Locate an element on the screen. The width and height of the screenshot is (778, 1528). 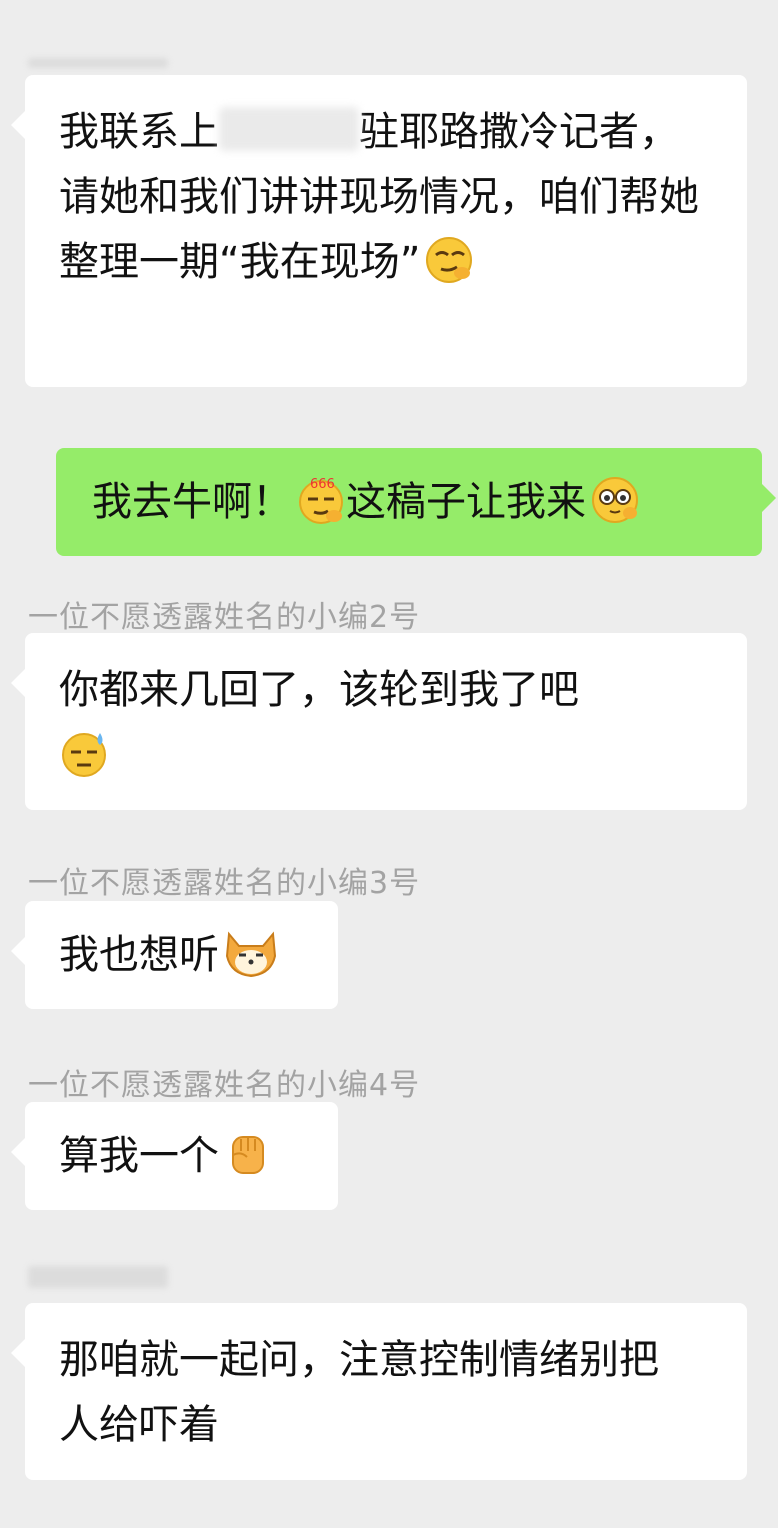
message-bubble-5: 算我一个 is located at coordinates (174, 1156).